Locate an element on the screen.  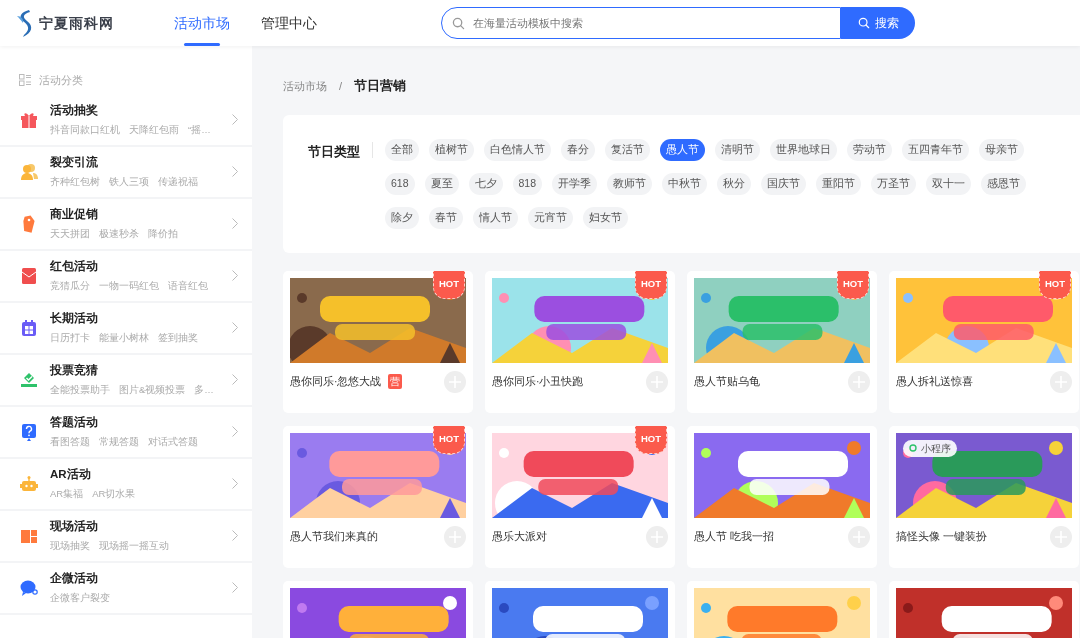
template-card: HOT 愚你同乐·小丑快跑 is located at coordinates (580, 341).